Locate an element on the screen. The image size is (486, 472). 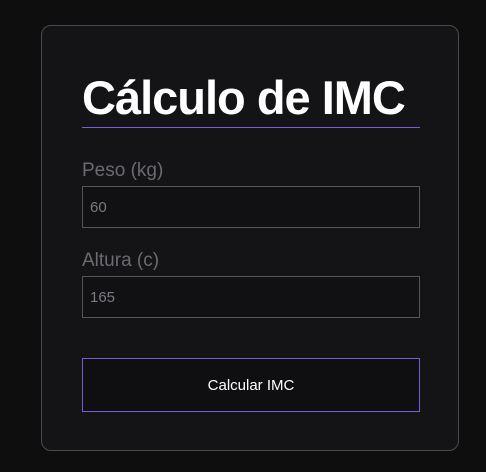
altura-input is located at coordinates (251, 297).